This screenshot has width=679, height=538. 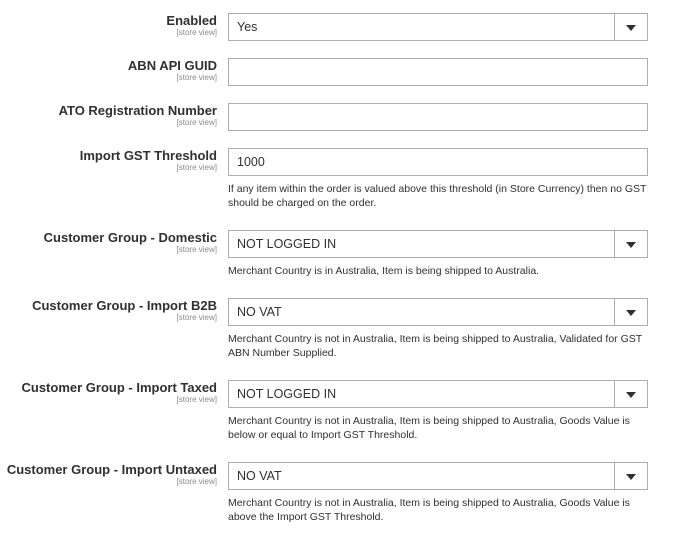 What do you see at coordinates (172, 65) in the screenshot?
I see `field-label: ABN API GUID` at bounding box center [172, 65].